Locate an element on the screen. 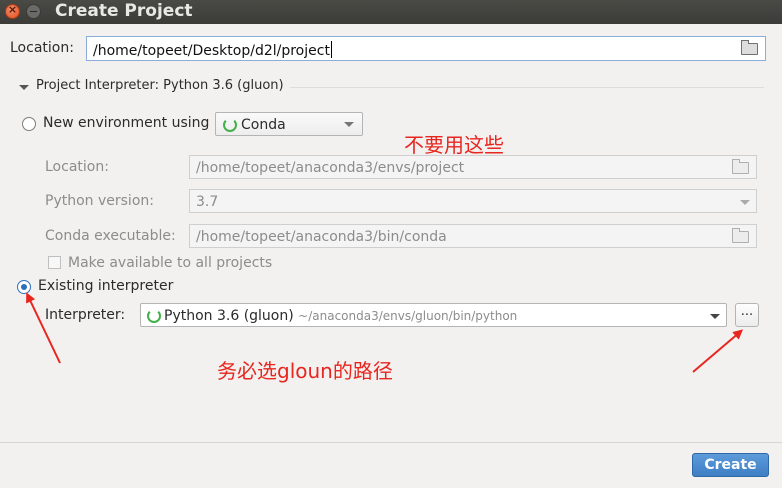 Image resolution: width=782 pixels, height=488 pixels. arrow-to-browse is located at coordinates (718, 351).